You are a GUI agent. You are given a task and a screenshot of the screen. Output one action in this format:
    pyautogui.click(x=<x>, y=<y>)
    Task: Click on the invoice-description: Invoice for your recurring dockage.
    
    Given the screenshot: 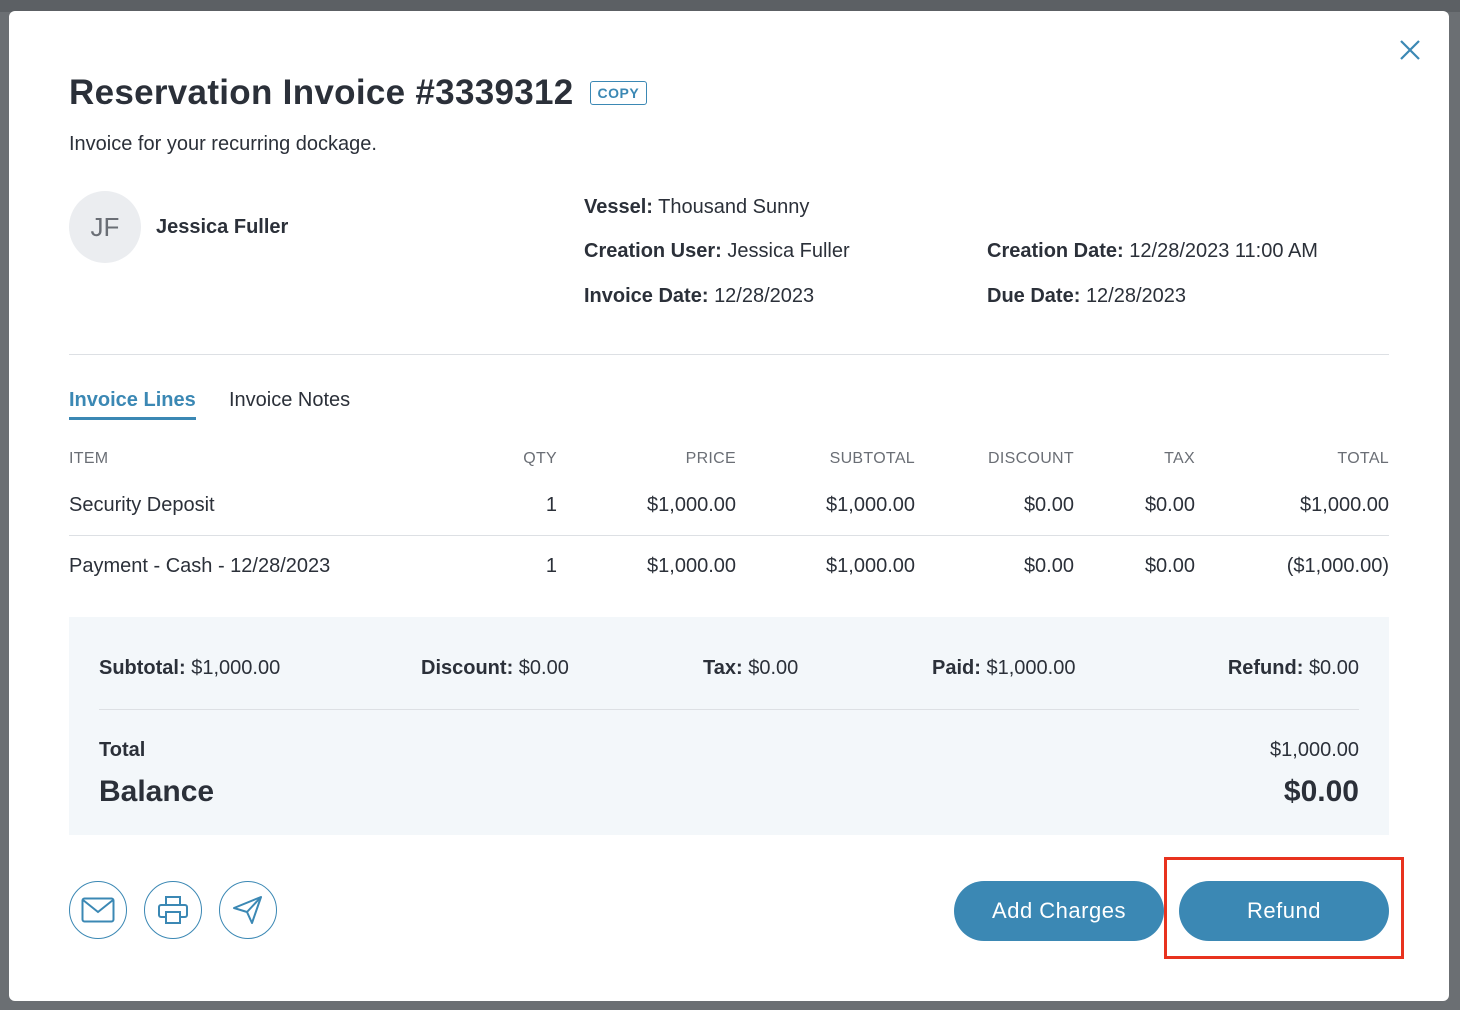 What is the action you would take?
    pyautogui.click(x=223, y=144)
    